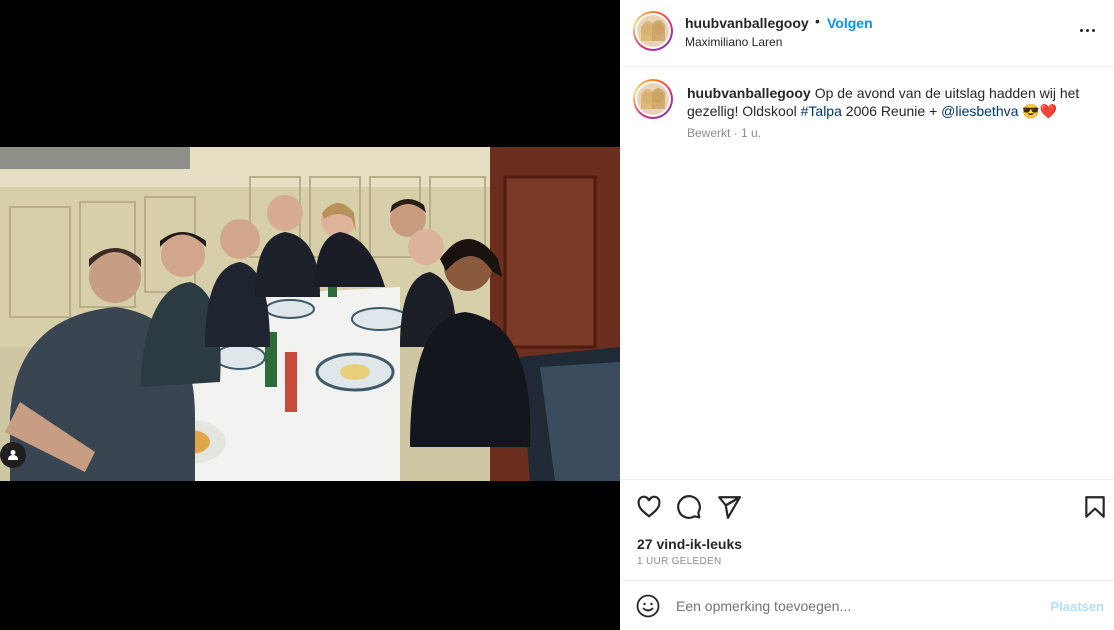  What do you see at coordinates (648, 606) in the screenshot?
I see `emoji-icon` at bounding box center [648, 606].